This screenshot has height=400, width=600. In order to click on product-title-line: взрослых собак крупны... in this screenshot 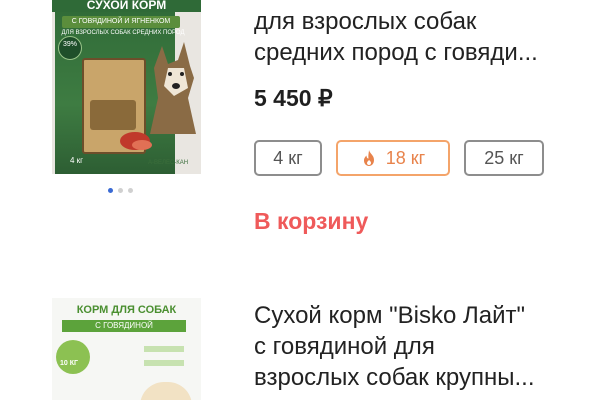, I will do `click(394, 377)`.